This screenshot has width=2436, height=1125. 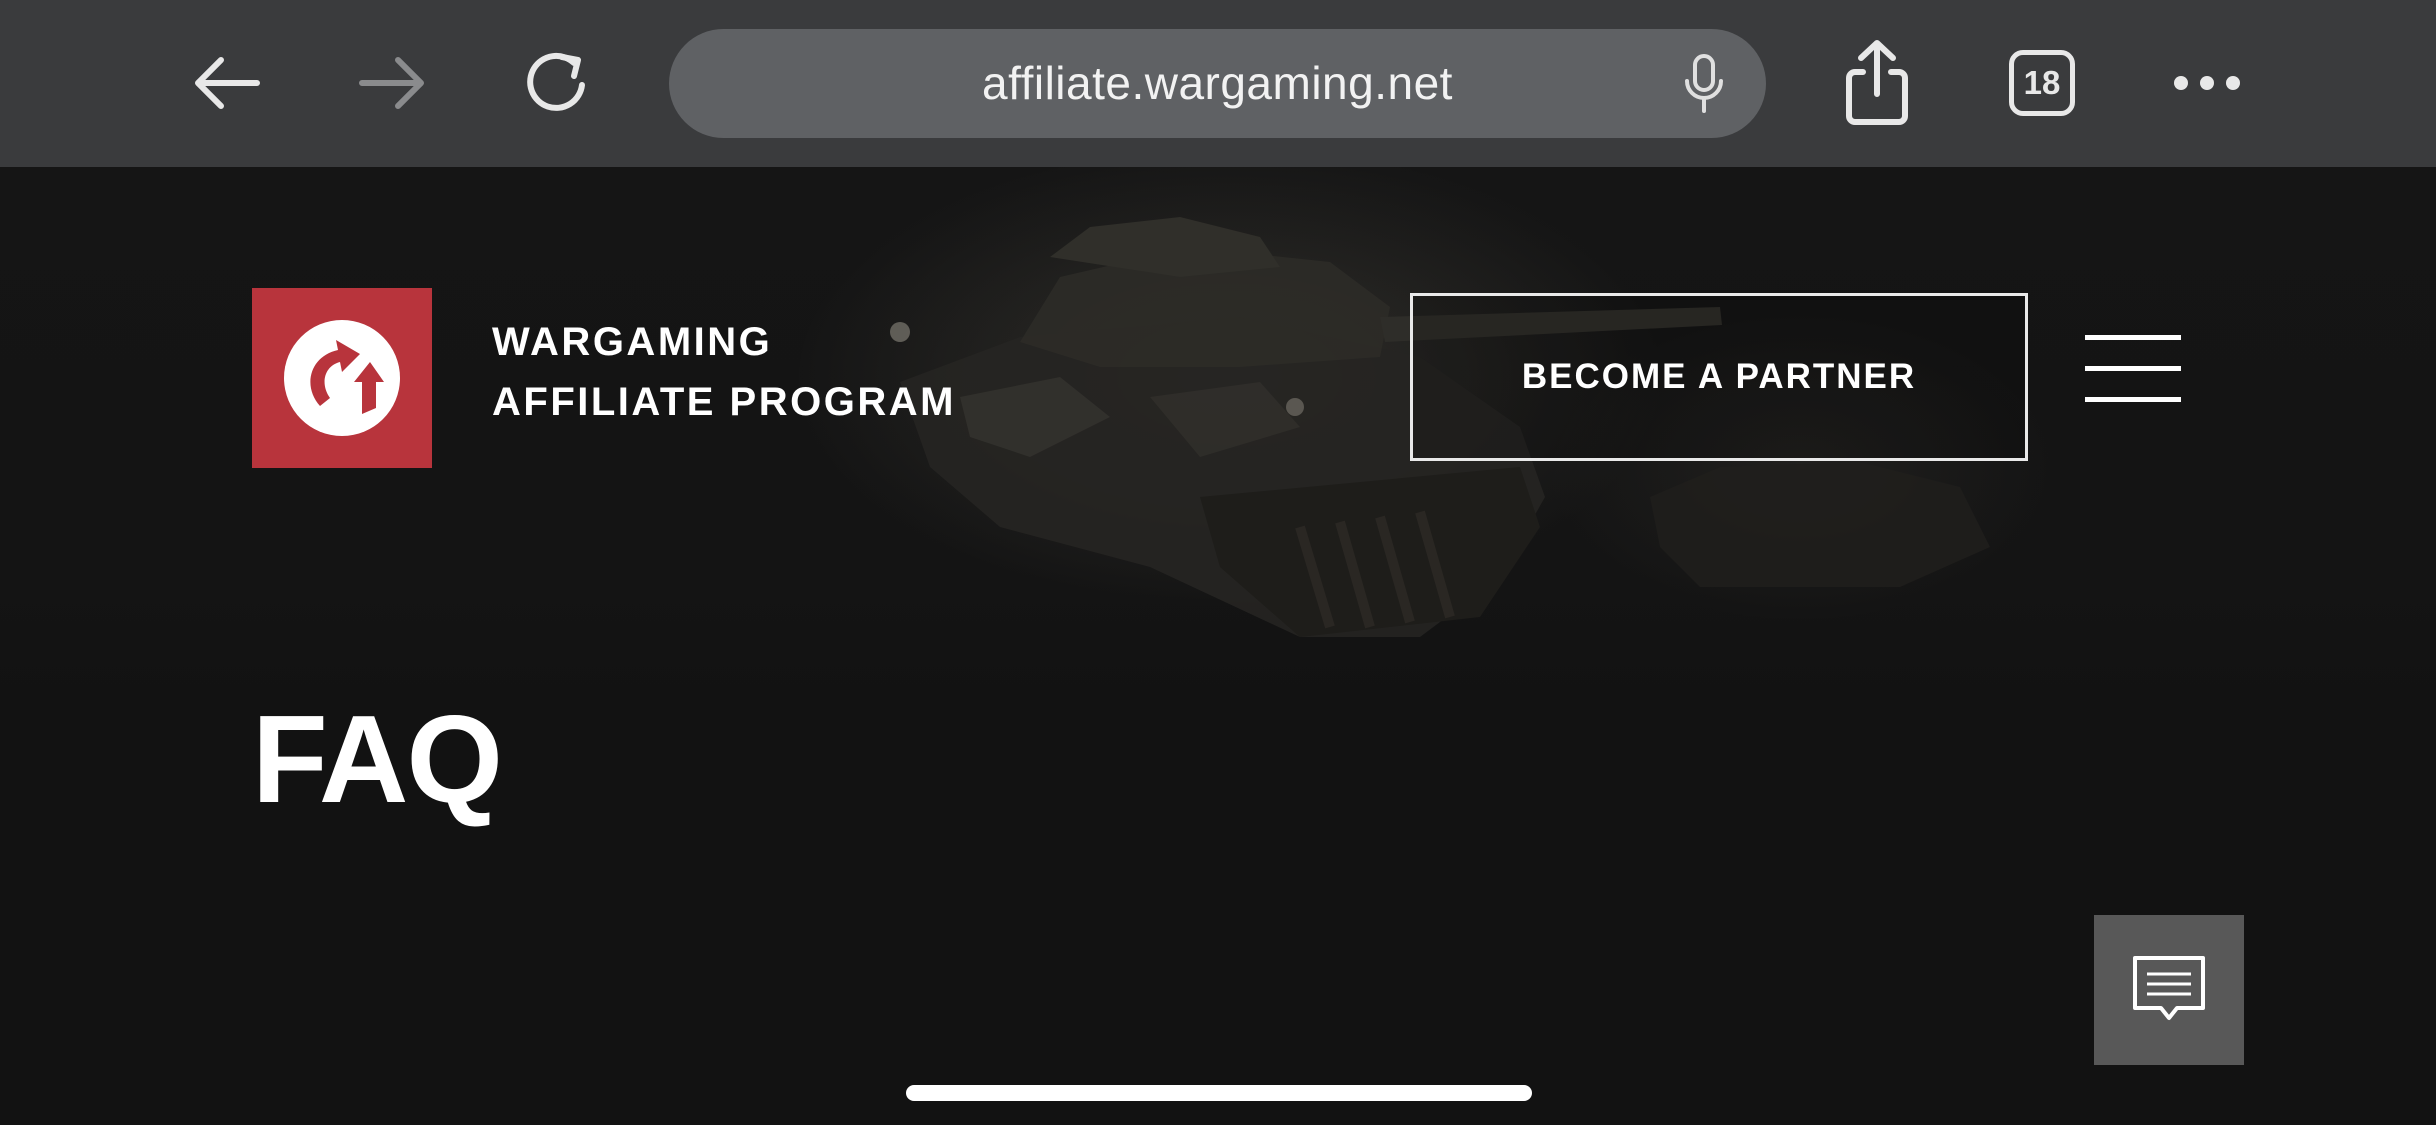 I want to click on page-title: FAQ, so click(x=377, y=760).